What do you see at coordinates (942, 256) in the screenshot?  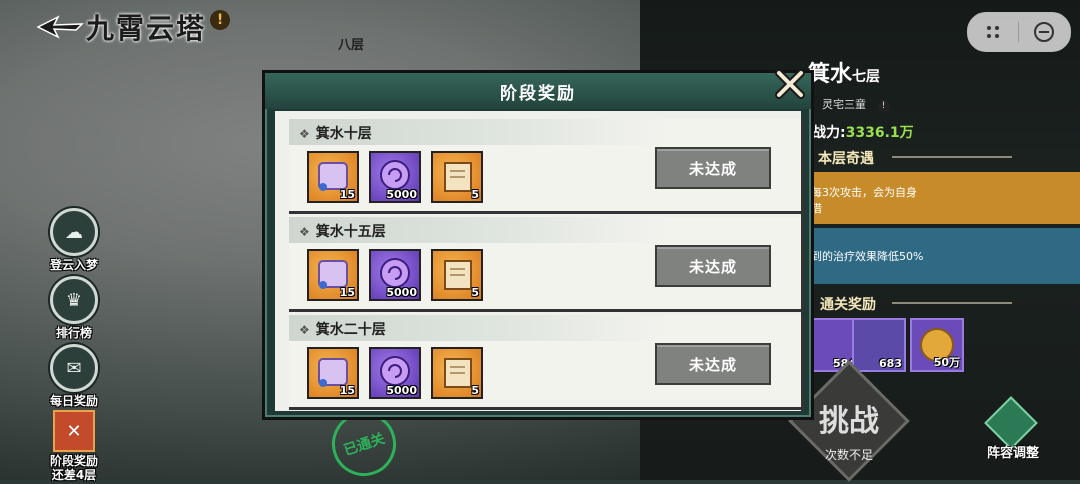 I see `debuff-card: 到的治疗效果降低50%` at bounding box center [942, 256].